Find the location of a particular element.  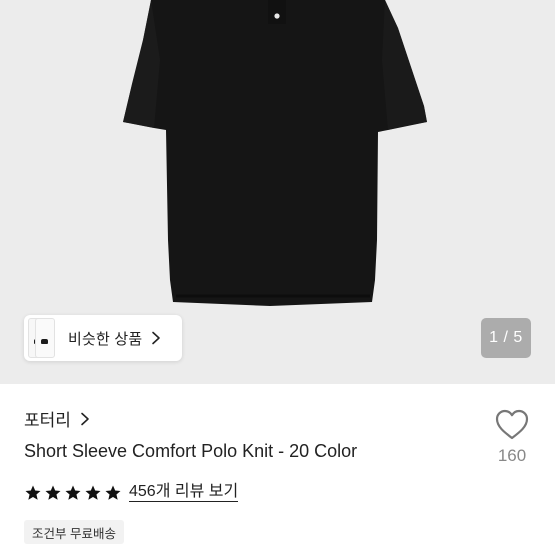

similar-products-button: 비슷한 상품 is located at coordinates (103, 338).